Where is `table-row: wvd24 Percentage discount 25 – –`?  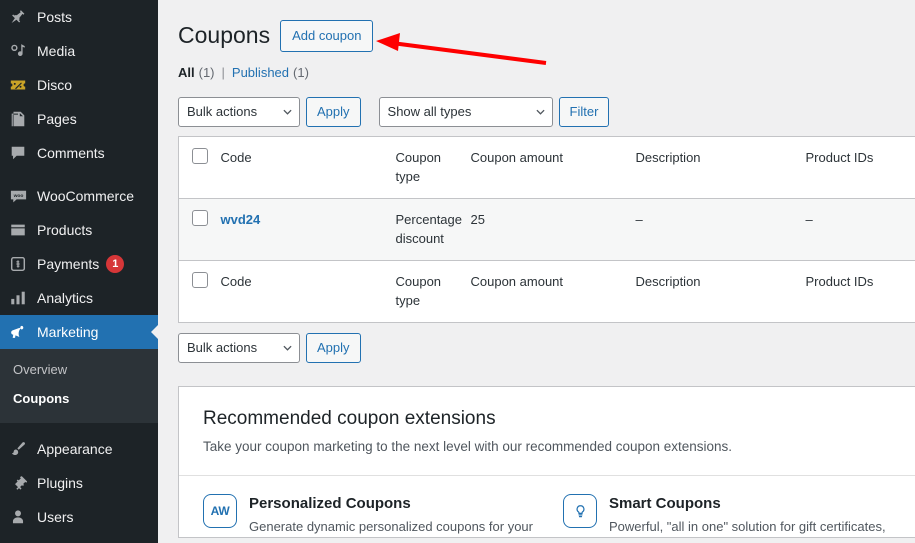 table-row: wvd24 Percentage discount 25 – – is located at coordinates (546, 229).